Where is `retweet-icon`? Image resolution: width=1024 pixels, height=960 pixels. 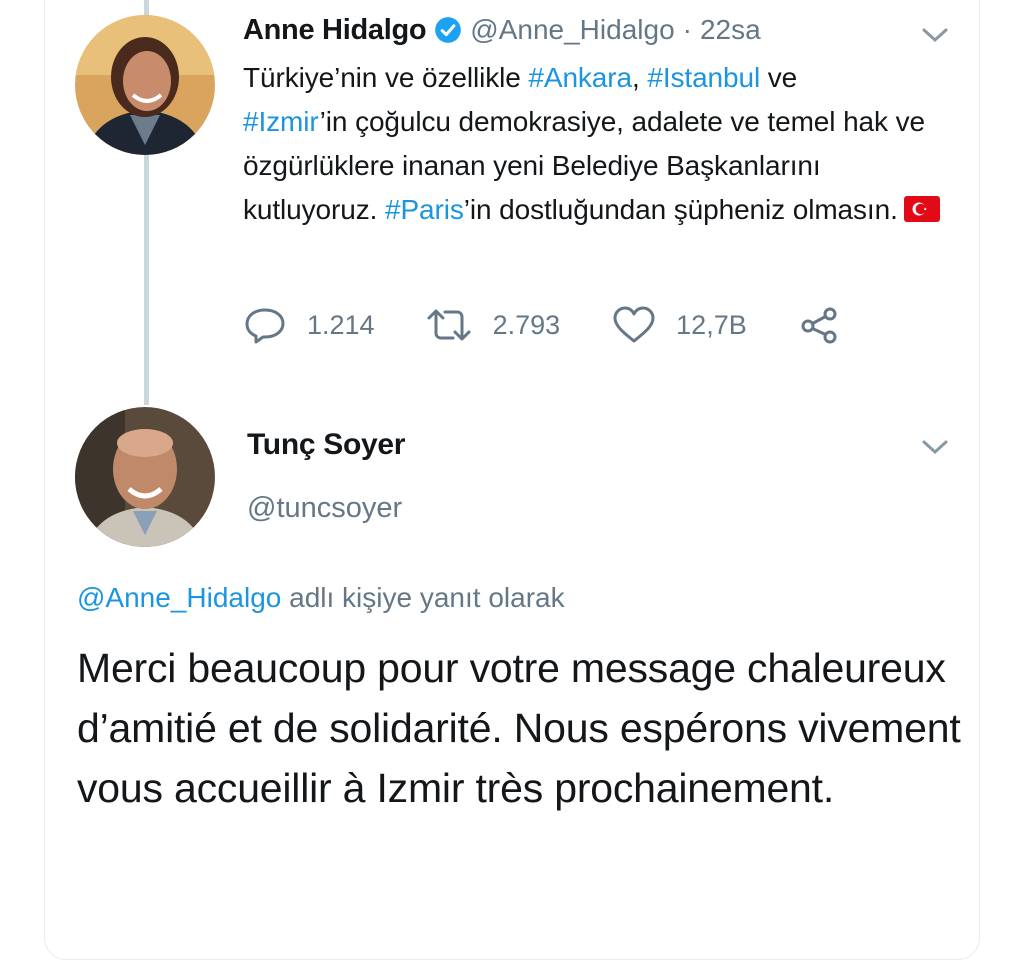 retweet-icon is located at coordinates (449, 325).